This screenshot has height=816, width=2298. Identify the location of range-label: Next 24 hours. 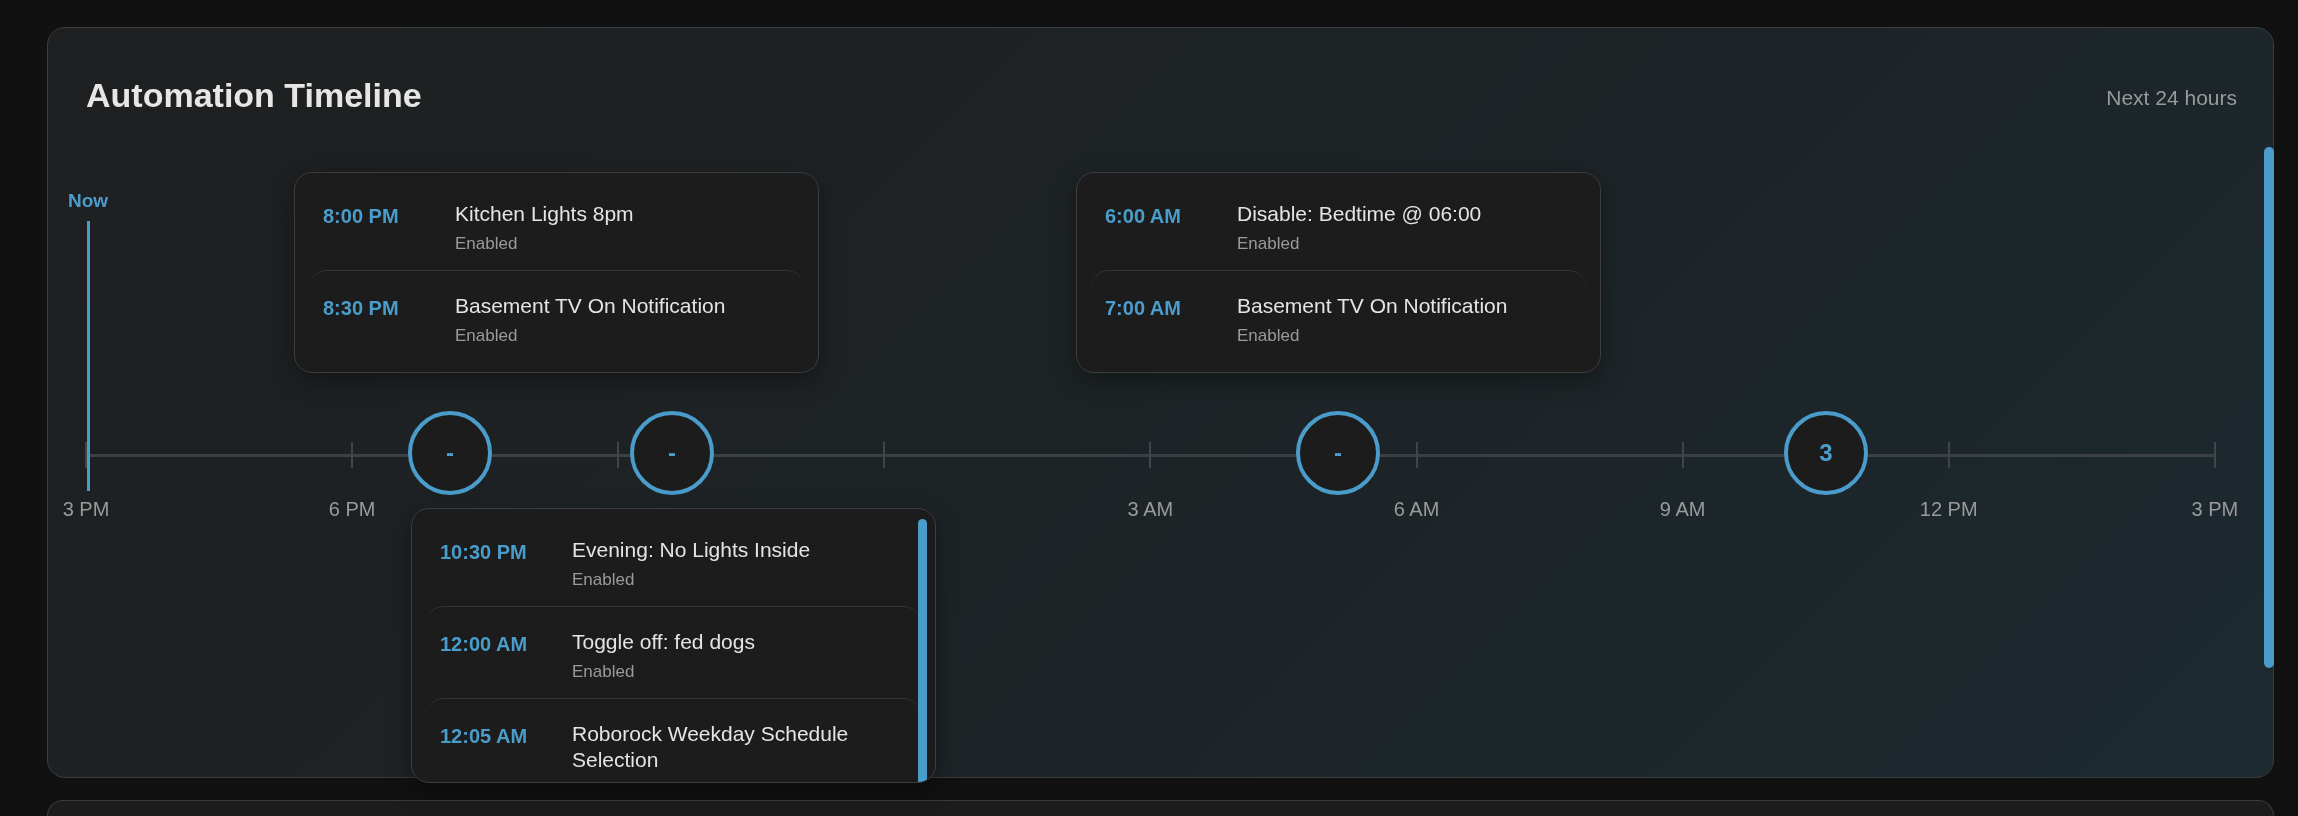
(2171, 98).